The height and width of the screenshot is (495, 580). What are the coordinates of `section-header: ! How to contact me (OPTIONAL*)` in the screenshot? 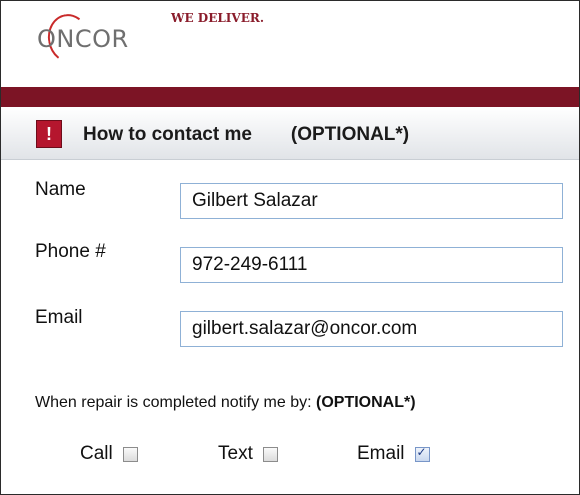 It's located at (290, 133).